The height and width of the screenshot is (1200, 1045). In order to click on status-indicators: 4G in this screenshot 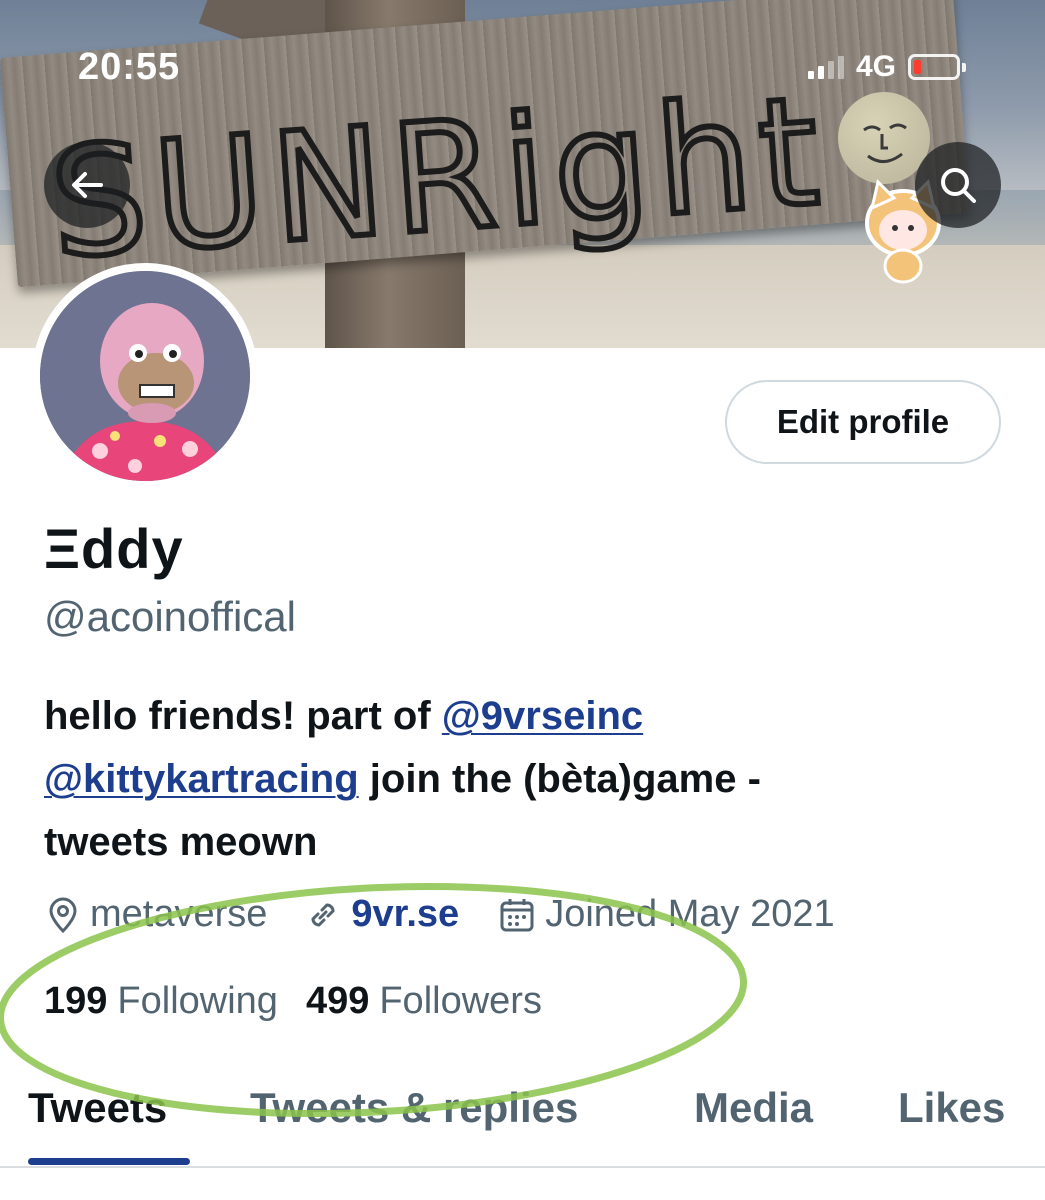, I will do `click(887, 67)`.